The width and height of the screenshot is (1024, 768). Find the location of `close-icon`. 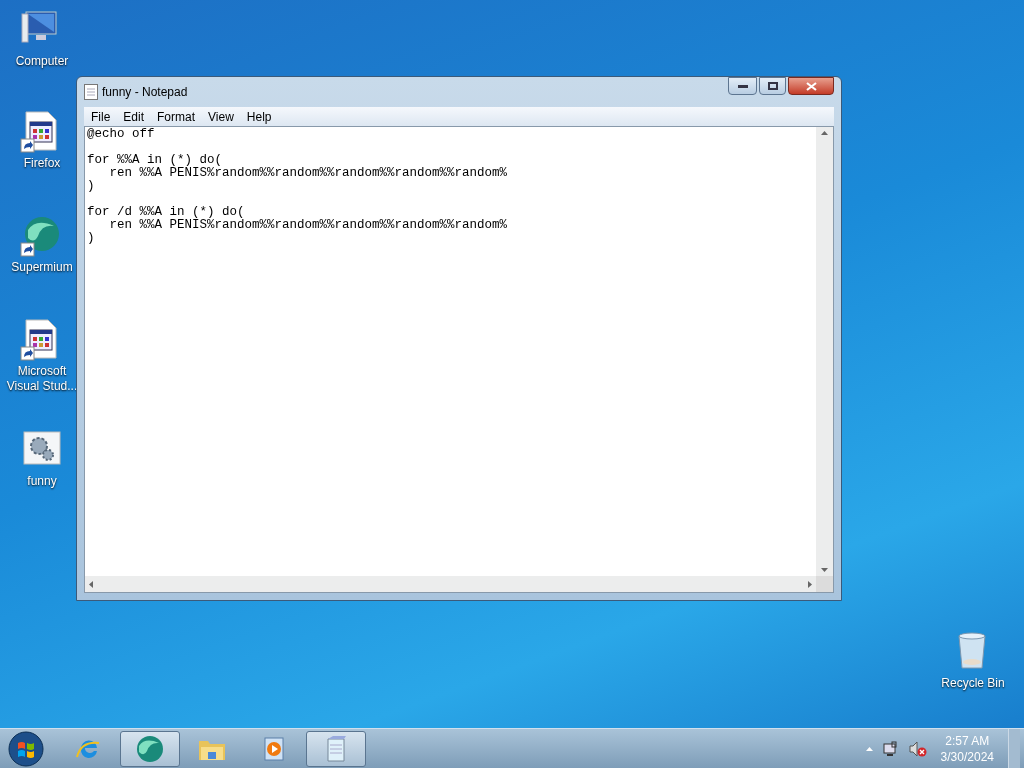

close-icon is located at coordinates (811, 86).